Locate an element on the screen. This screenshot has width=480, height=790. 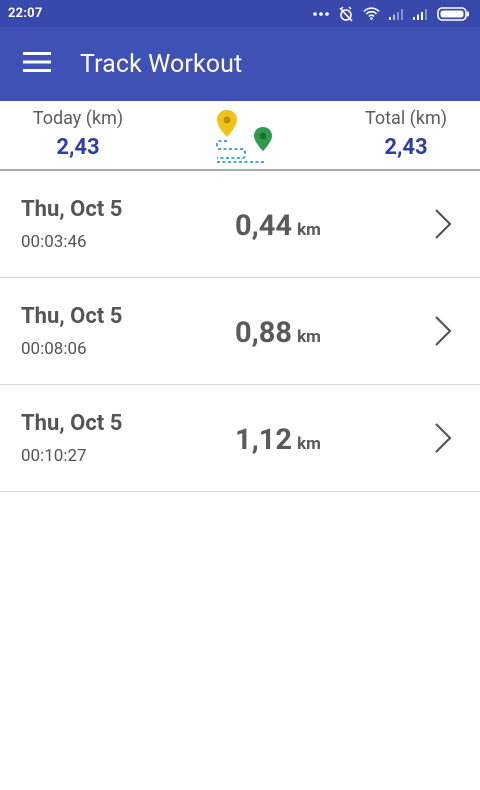
total-value: 2,43 is located at coordinates (406, 147).